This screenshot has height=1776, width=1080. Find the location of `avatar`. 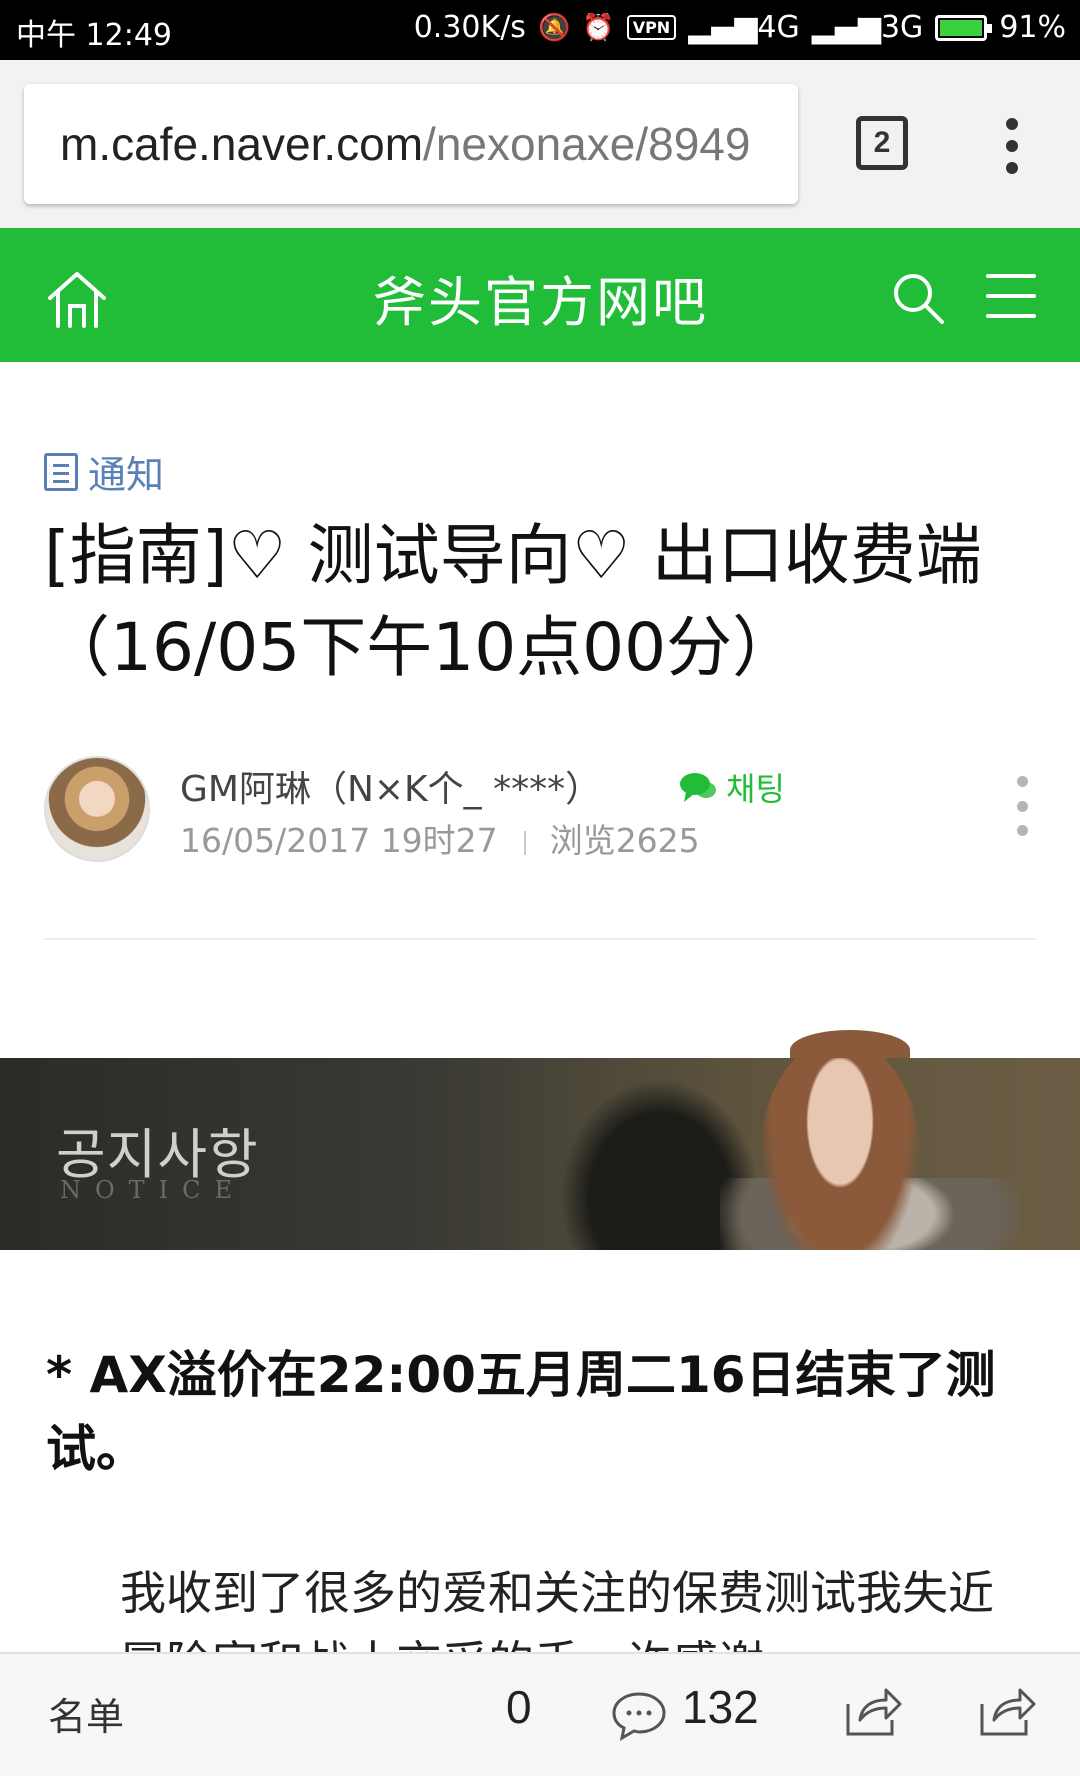

avatar is located at coordinates (97, 809).